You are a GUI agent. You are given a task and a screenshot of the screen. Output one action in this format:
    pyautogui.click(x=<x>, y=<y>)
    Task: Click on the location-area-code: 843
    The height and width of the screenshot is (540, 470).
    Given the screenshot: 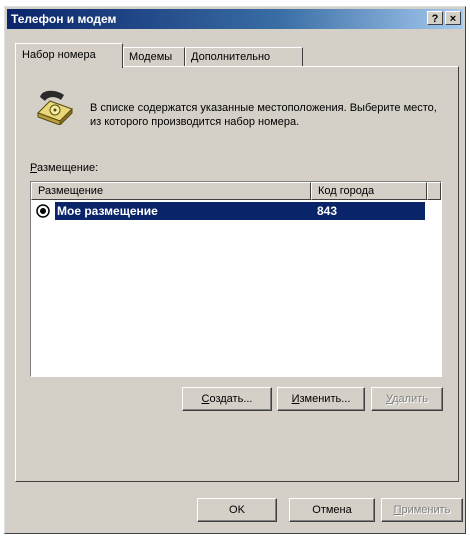 What is the action you would take?
    pyautogui.click(x=327, y=211)
    